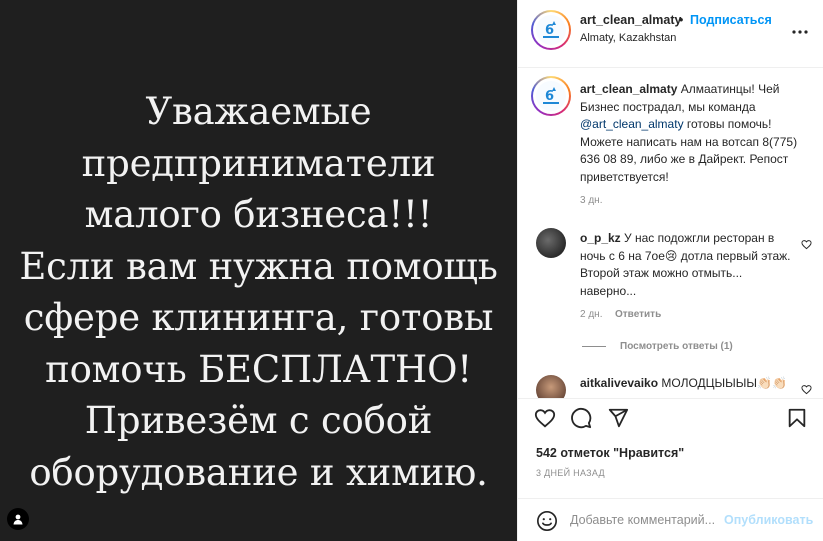  What do you see at coordinates (638, 314) in the screenshot?
I see `reply-button: Ответить` at bounding box center [638, 314].